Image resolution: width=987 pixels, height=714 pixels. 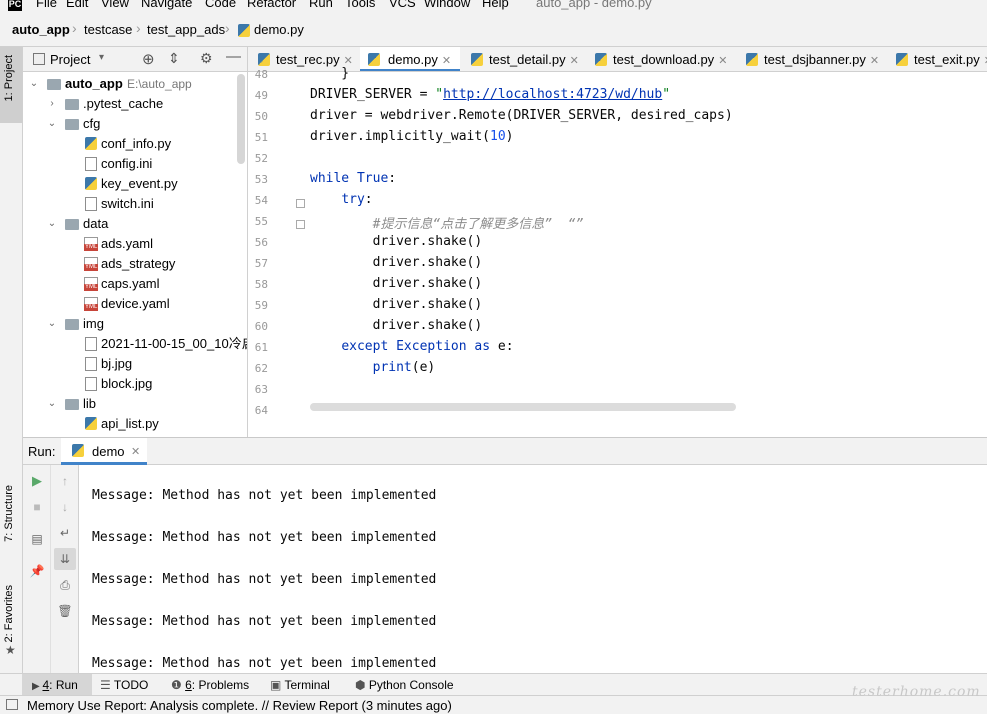 I want to click on breadcrumb-testcase: testcase, so click(x=108, y=29).